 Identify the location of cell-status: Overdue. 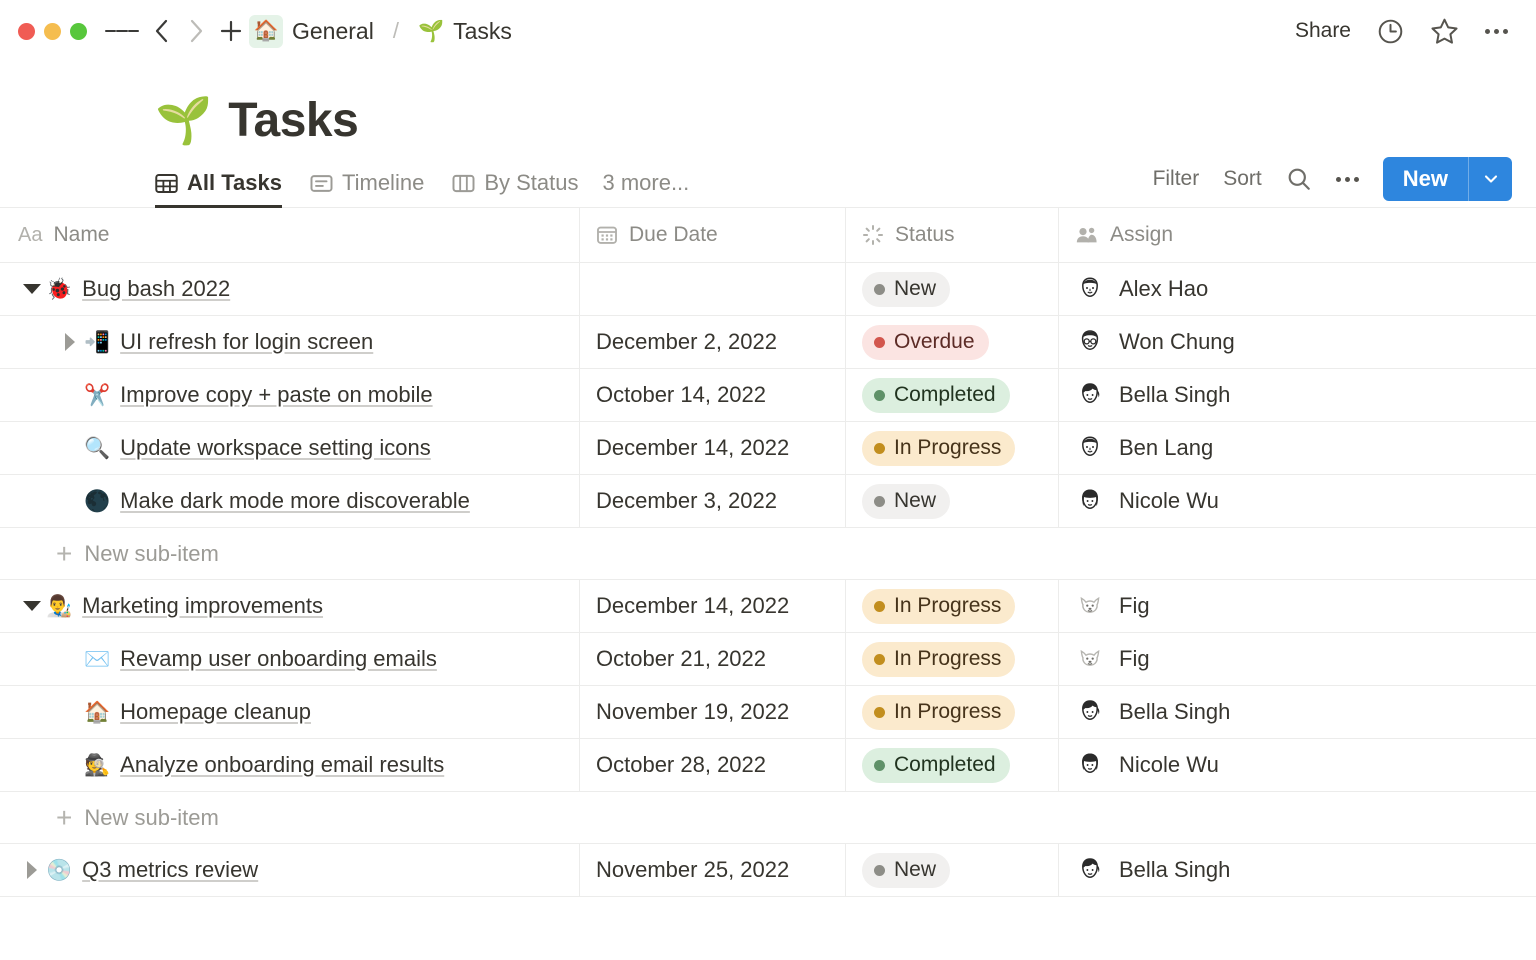
(952, 342).